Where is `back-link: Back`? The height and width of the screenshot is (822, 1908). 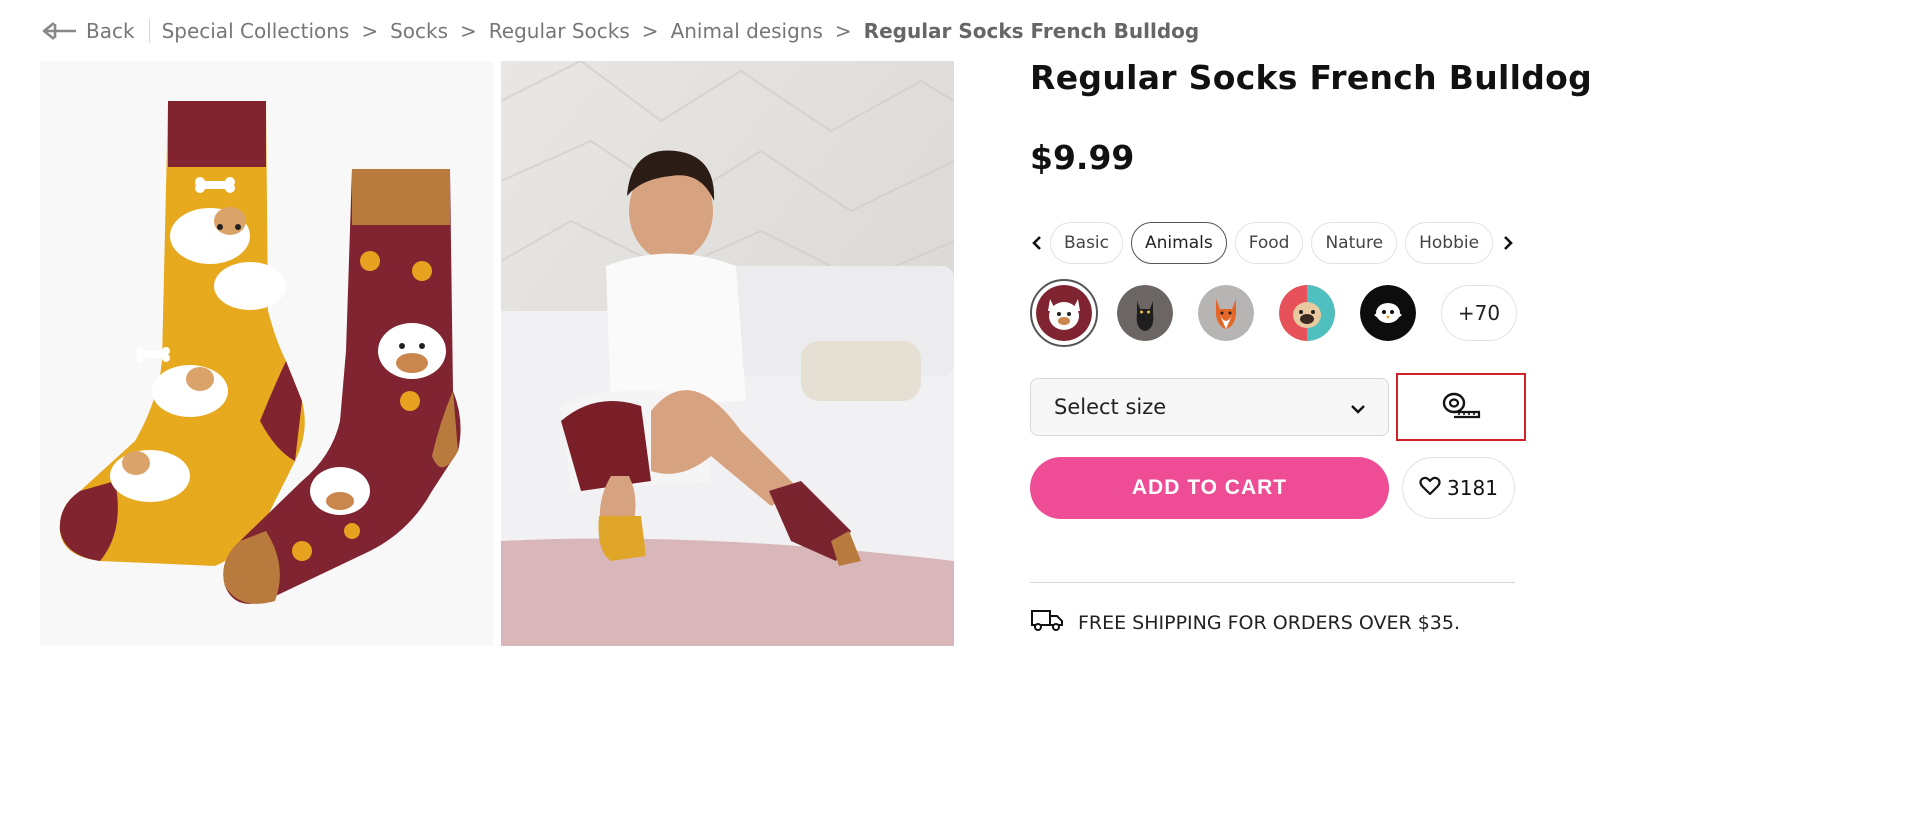
back-link: Back is located at coordinates (88, 31).